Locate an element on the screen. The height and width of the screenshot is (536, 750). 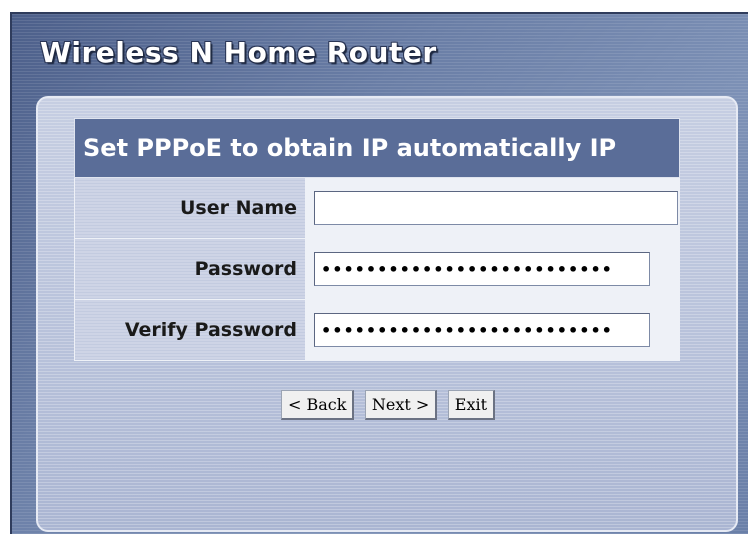
form-header-row: Set PPPoE to obtain IP automatically IP is located at coordinates (377, 148).